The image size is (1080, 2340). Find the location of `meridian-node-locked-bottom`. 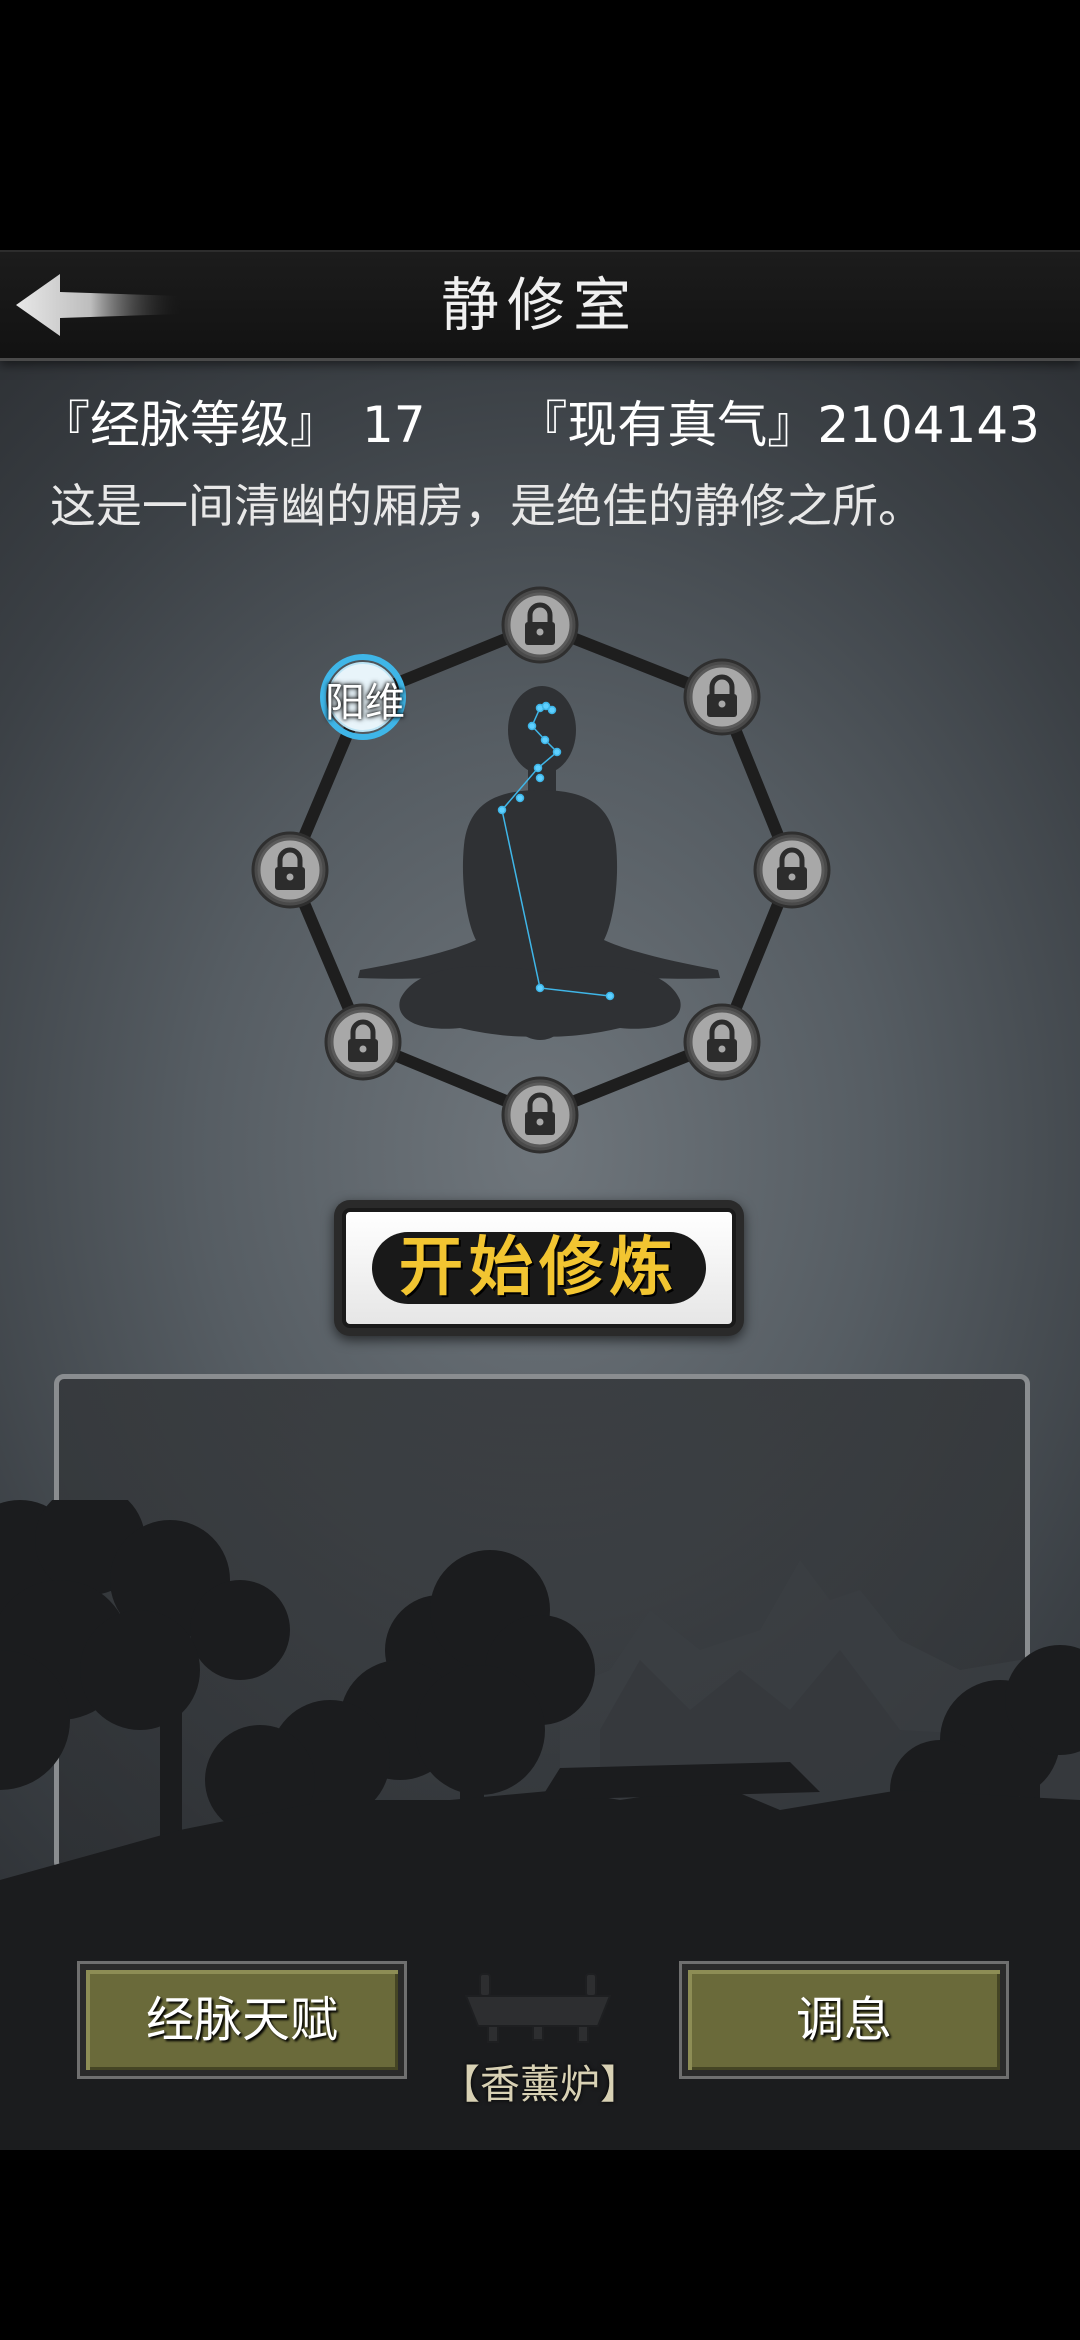

meridian-node-locked-bottom is located at coordinates (540, 1115).